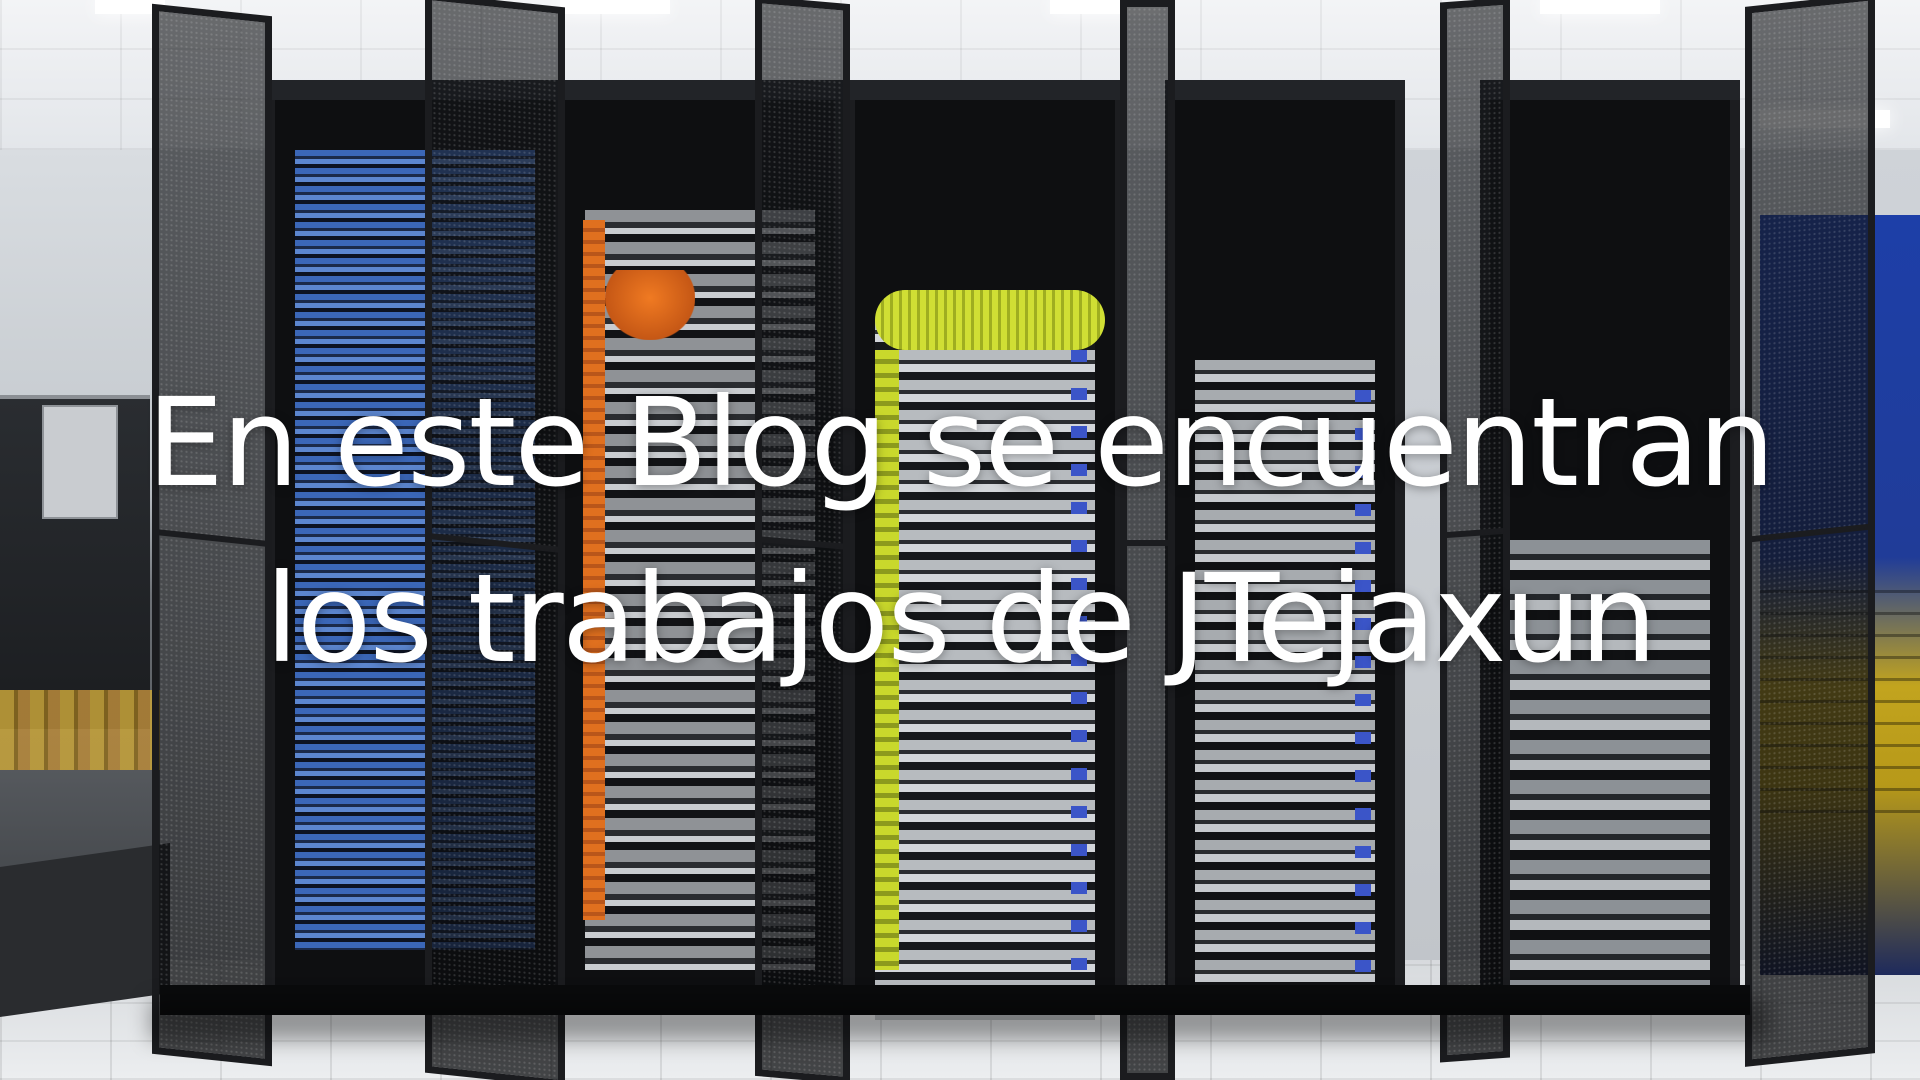 This screenshot has width=1920, height=1080. Describe the element at coordinates (960, 1020) in the screenshot. I see `floor-shadow` at that location.